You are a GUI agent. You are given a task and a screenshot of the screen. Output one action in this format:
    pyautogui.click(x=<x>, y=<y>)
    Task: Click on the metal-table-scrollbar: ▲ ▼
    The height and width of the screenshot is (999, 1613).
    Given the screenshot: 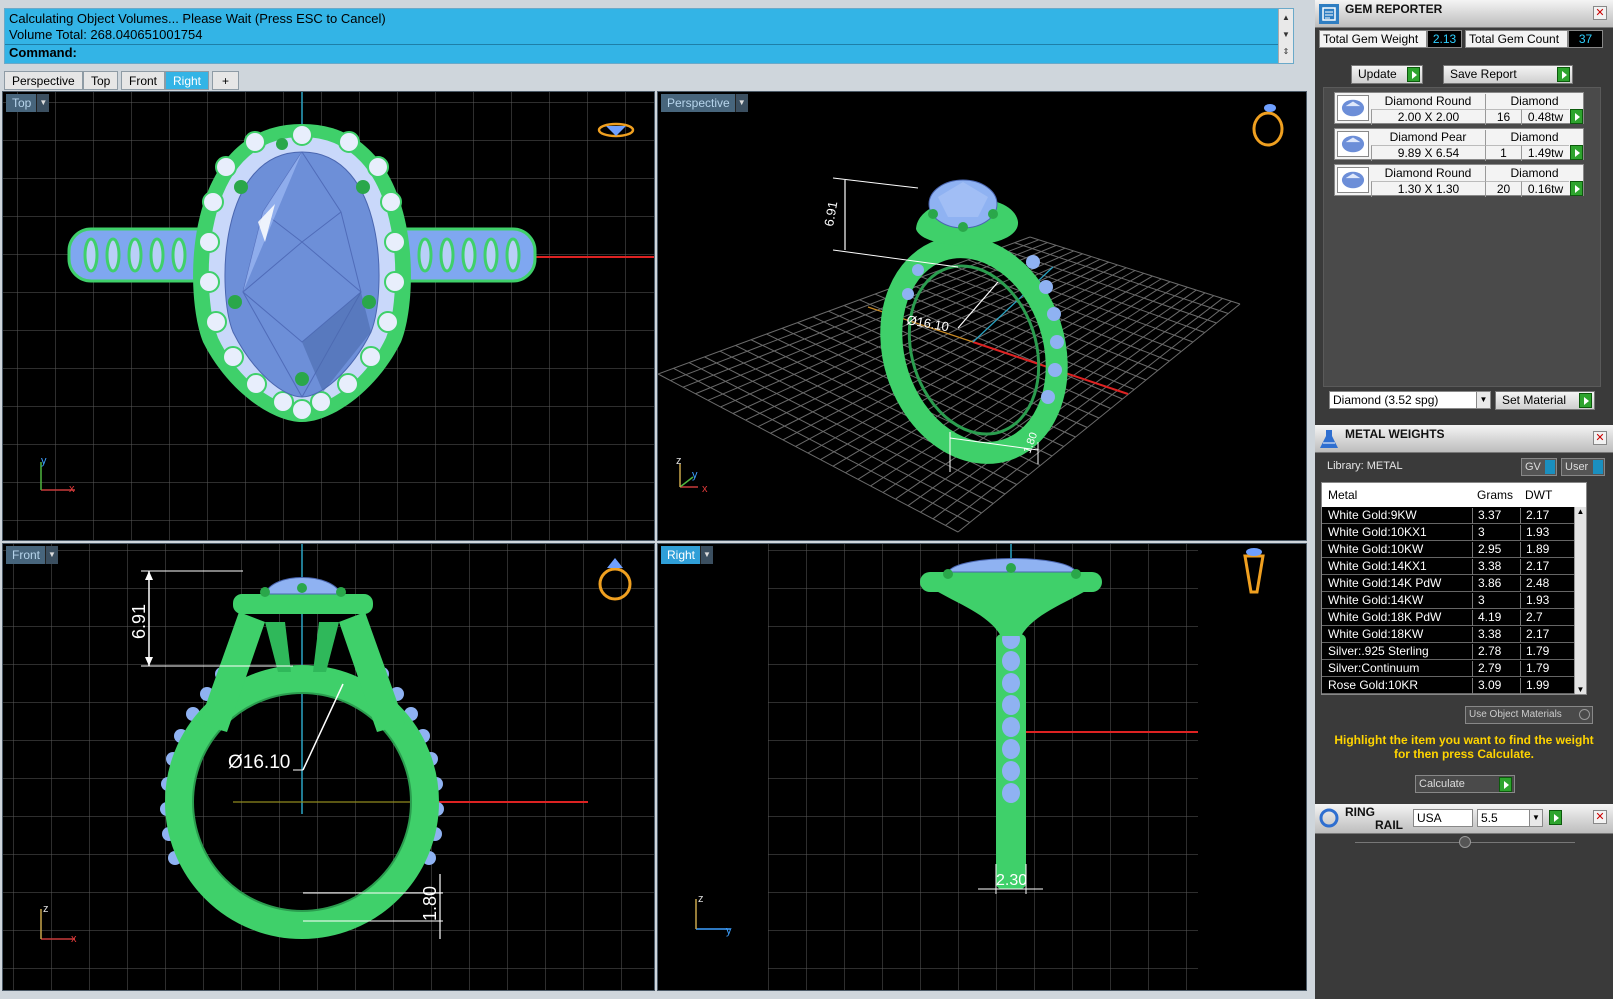 What is the action you would take?
    pyautogui.click(x=1580, y=600)
    